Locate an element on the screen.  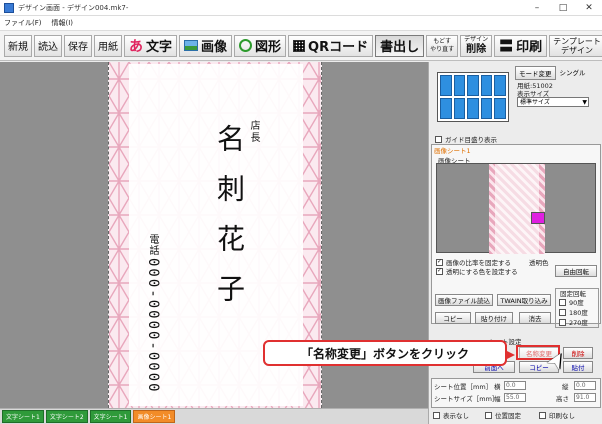
copy-button: コピー is located at coordinates (453, 318).